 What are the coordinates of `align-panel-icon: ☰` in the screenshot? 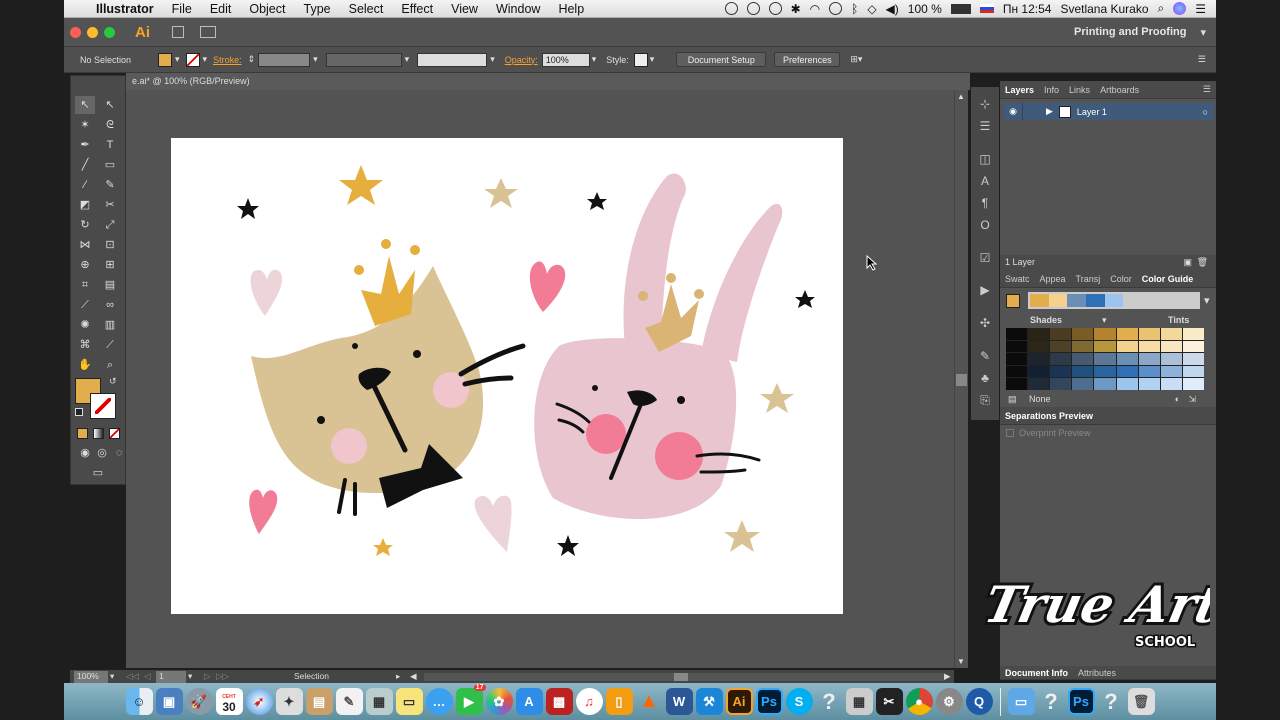 It's located at (985, 126).